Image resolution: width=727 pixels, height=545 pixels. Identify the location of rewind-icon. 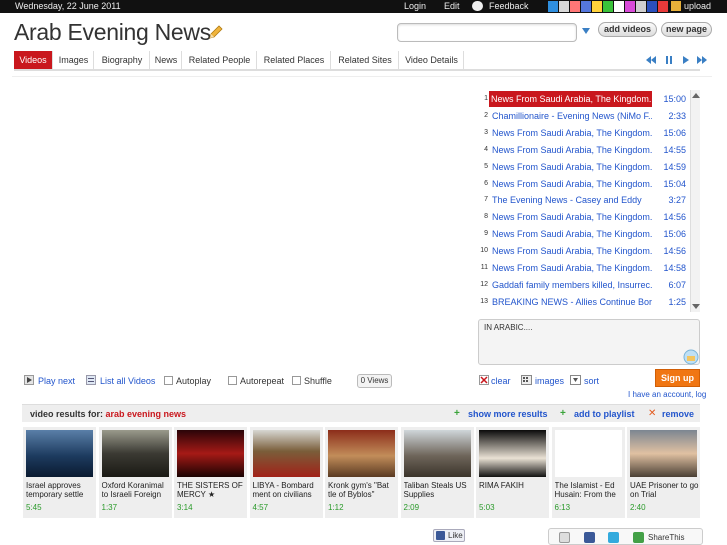
(651, 60).